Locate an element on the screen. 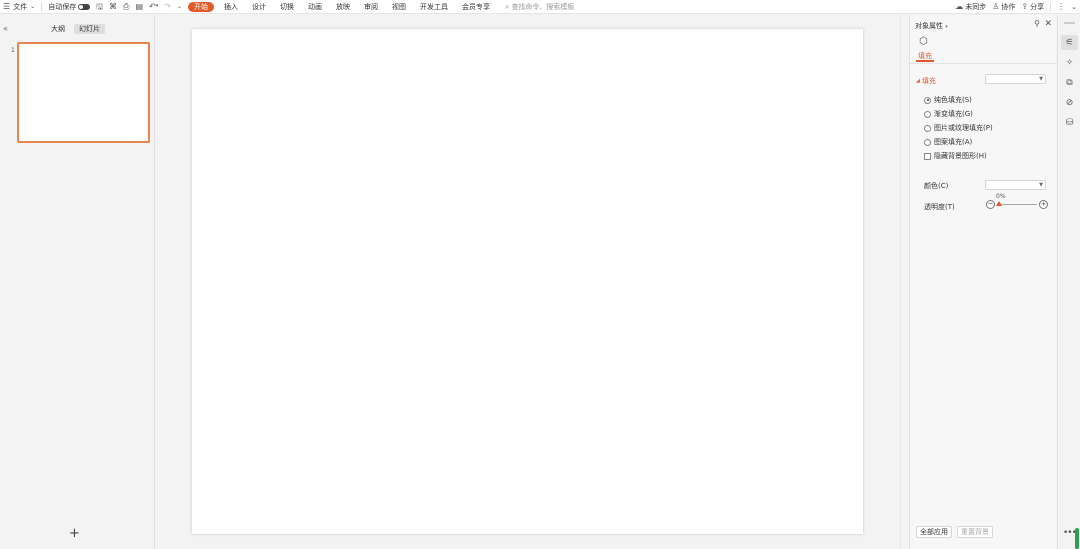  collapse-ribbon-button: ⌄ is located at coordinates (1074, 7).